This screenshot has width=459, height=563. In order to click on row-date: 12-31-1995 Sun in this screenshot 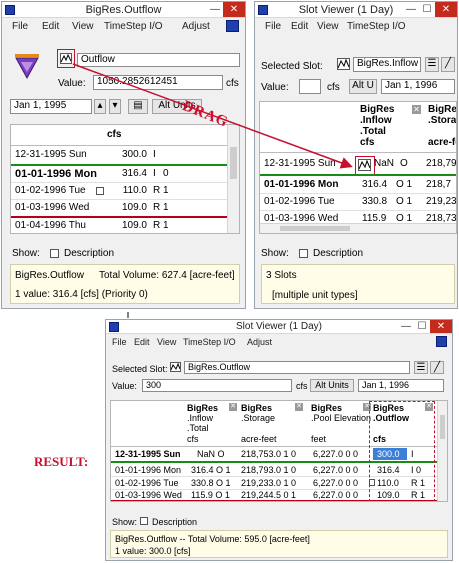, I will do `click(148, 454)`.